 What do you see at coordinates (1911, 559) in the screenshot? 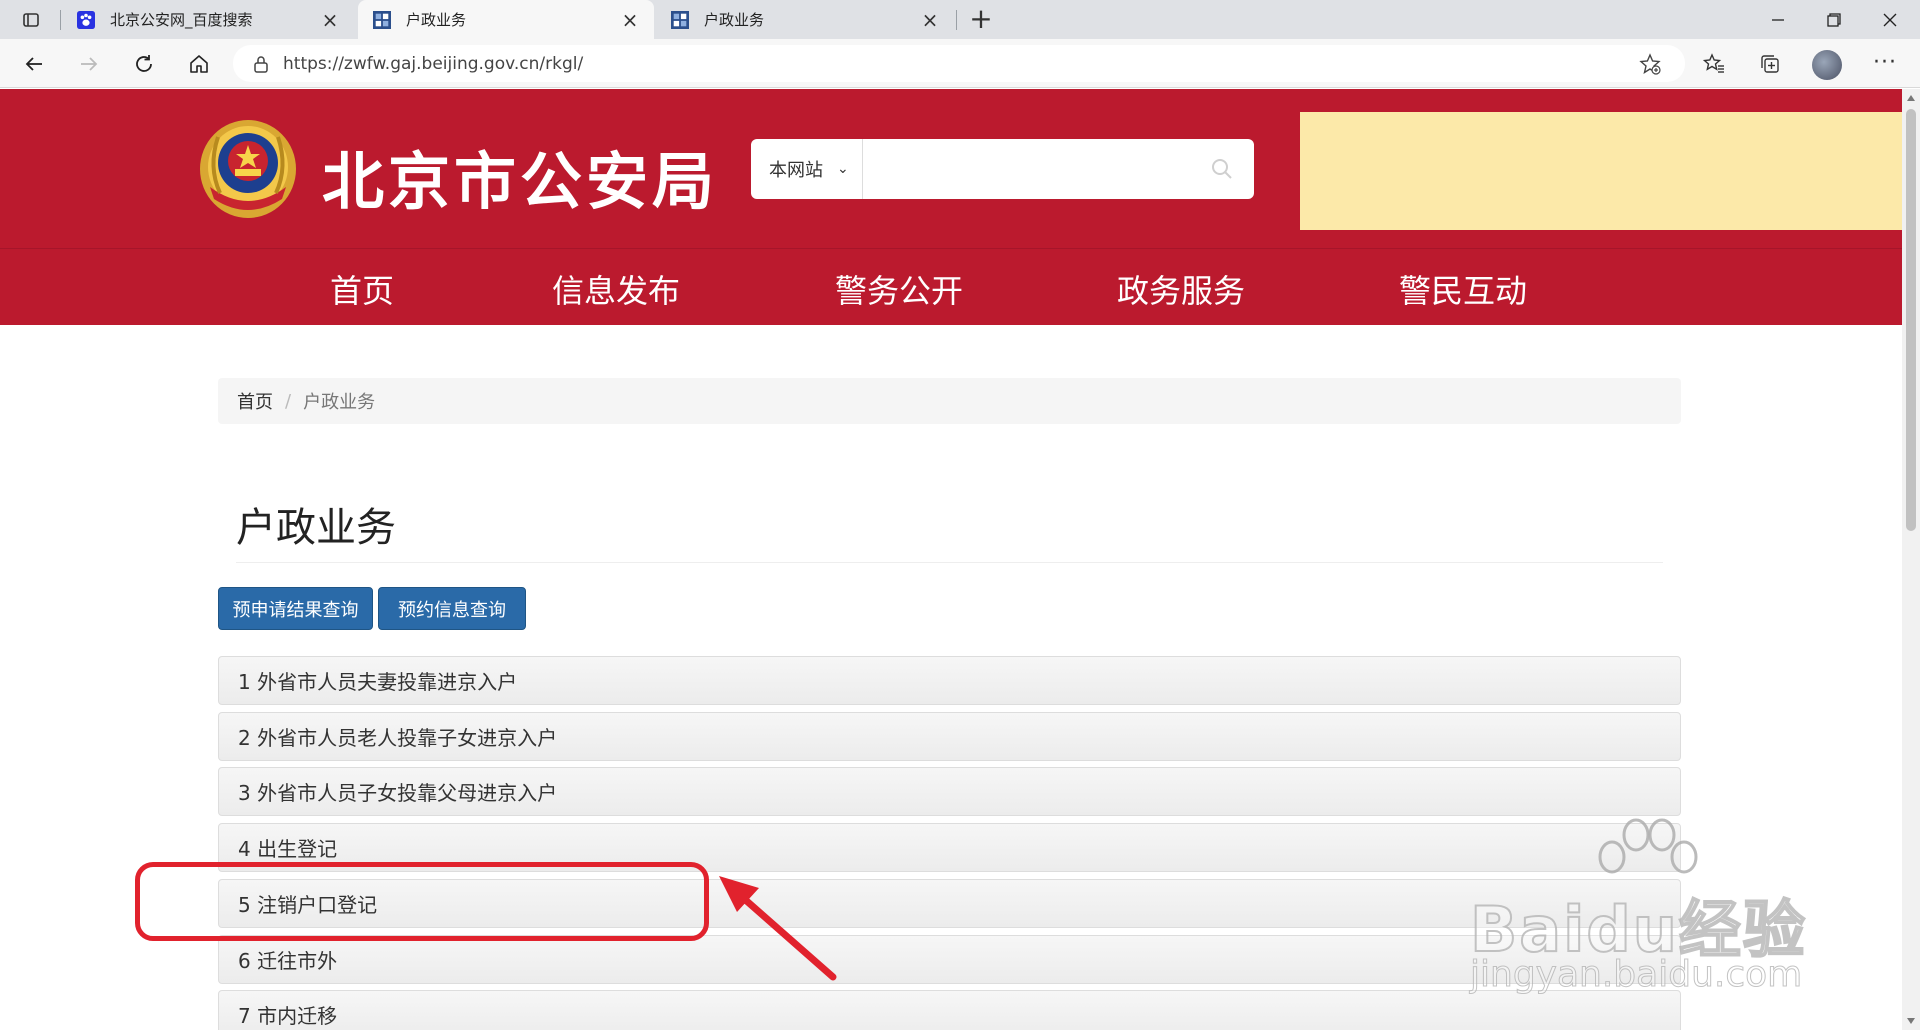
I see `page-scrollbar` at bounding box center [1911, 559].